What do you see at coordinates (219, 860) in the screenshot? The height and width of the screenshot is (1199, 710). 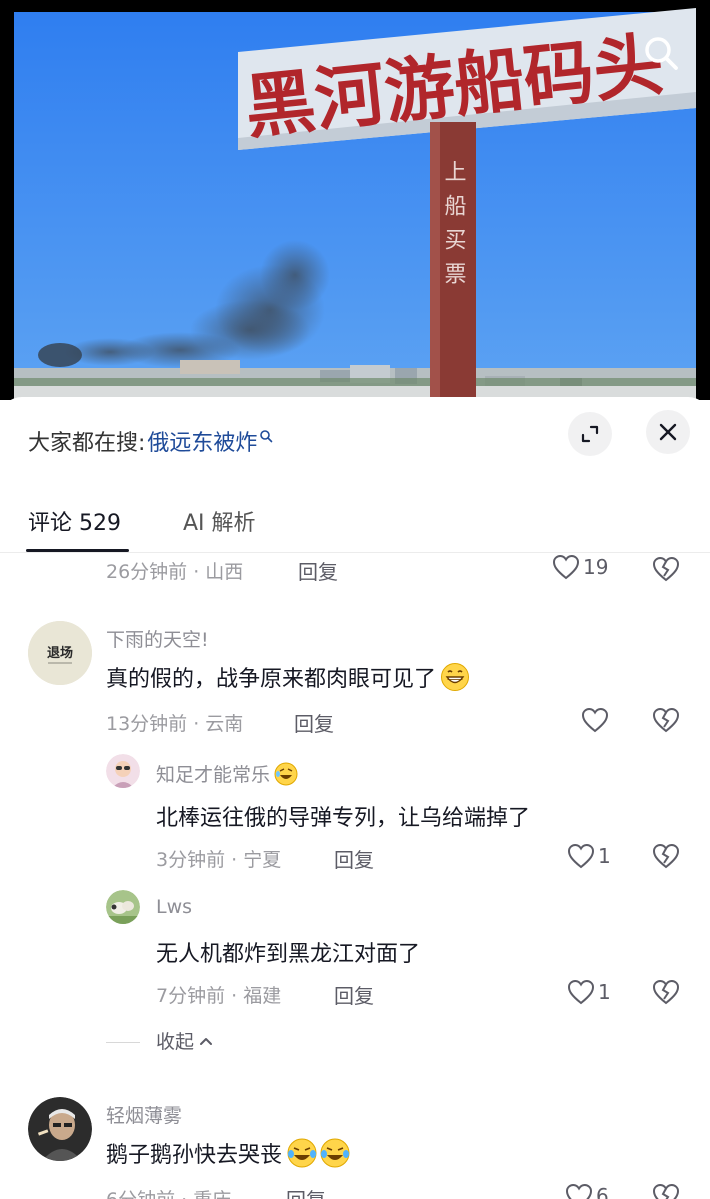 I see `comment-meta: 3分钟前 · 宁夏` at bounding box center [219, 860].